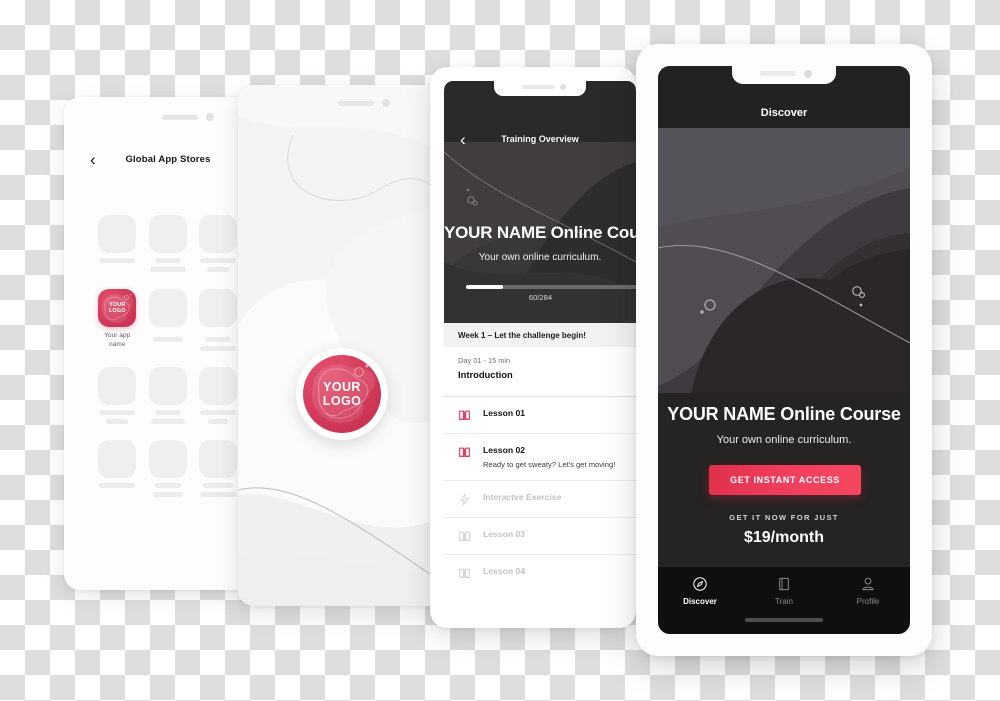 The width and height of the screenshot is (1000, 701). I want to click on app-grid: YOUR LOGO Your app name, so click(168, 364).